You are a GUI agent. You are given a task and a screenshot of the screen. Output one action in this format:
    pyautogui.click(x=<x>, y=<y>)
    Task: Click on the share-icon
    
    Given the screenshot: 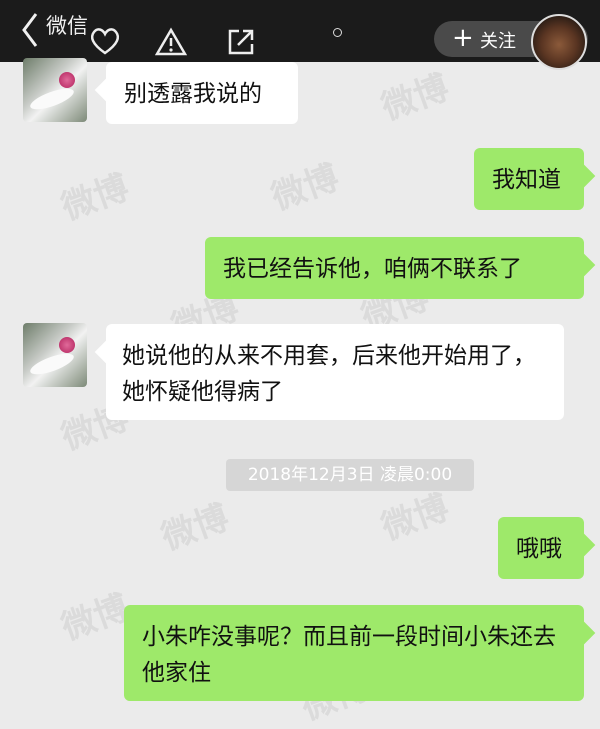 What is the action you would take?
    pyautogui.click(x=241, y=42)
    